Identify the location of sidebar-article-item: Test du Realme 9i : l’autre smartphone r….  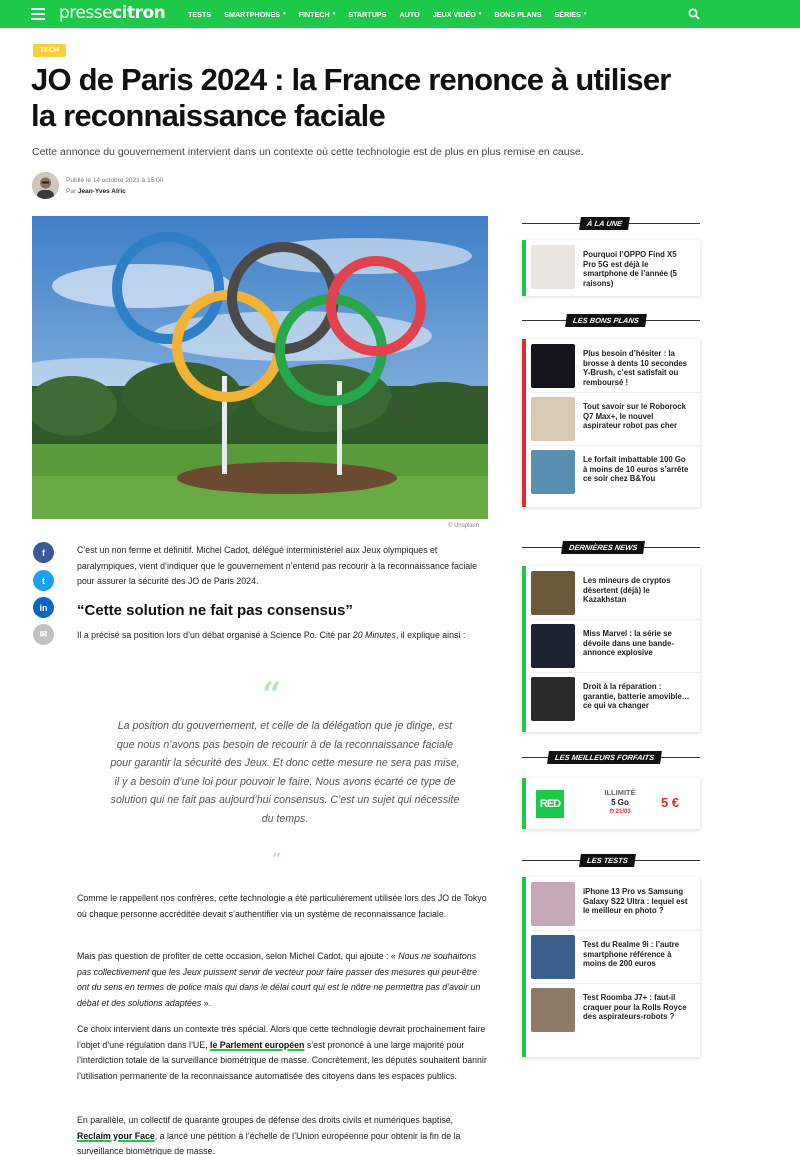
(611, 957).